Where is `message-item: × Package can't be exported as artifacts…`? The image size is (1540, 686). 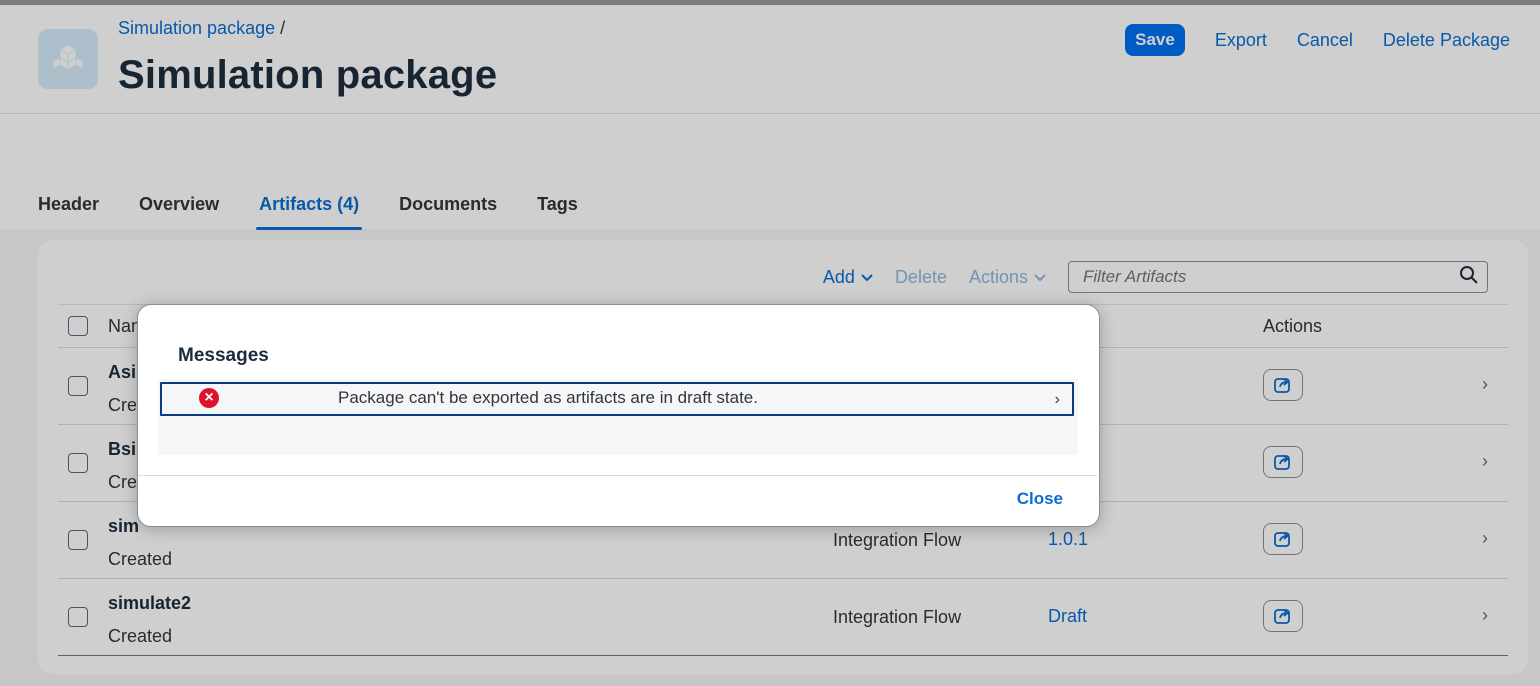
message-item: × Package can't be exported as artifacts… is located at coordinates (617, 399).